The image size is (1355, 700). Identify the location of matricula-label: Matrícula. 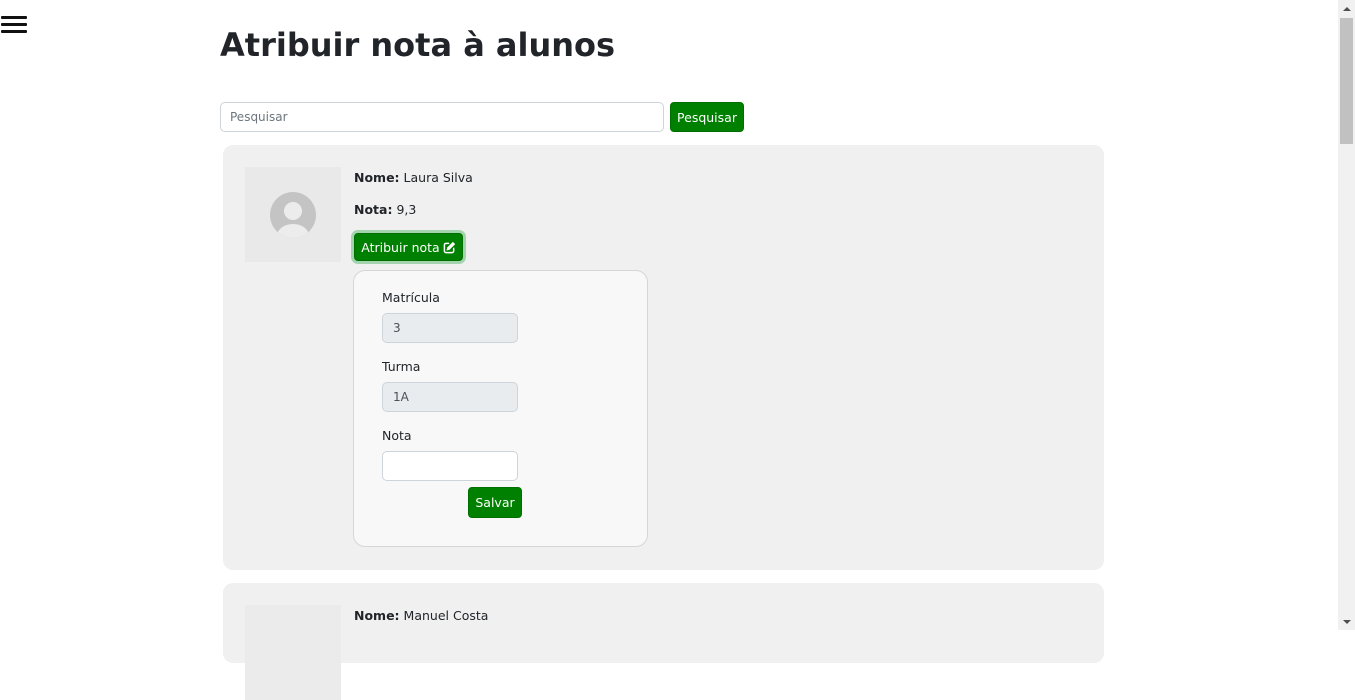
(411, 297).